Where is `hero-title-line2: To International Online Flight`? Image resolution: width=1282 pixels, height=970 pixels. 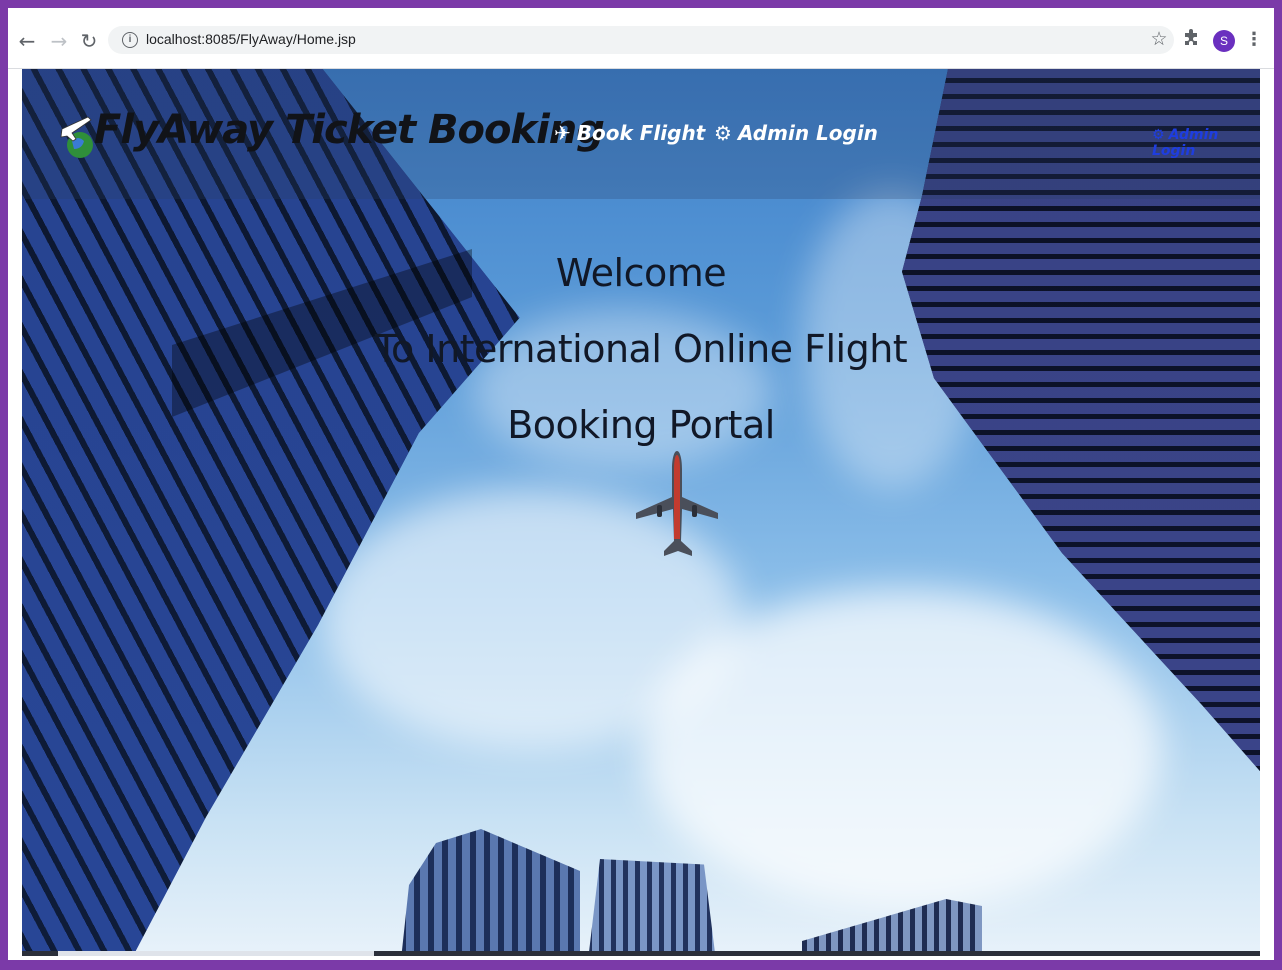 hero-title-line2: To International Online Flight is located at coordinates (641, 349).